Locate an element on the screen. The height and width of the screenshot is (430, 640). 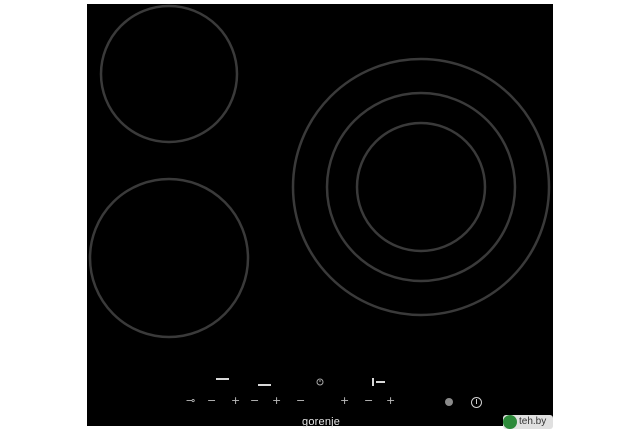
dual-zone-selector-button is located at coordinates (449, 402).